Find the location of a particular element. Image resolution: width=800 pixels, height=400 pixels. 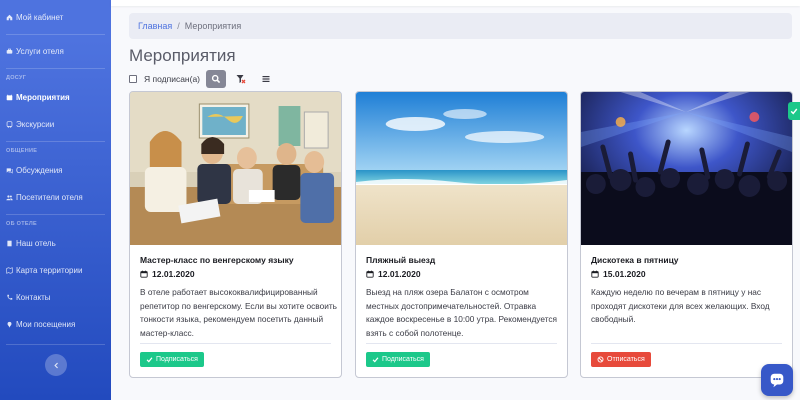

sidebar-item-my-cabinet: Мой кабинет is located at coordinates (55, 17).